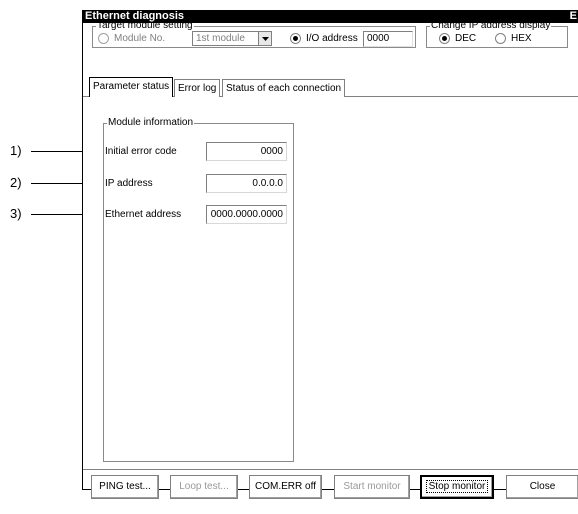  I want to click on chevron-down-icon, so click(264, 38).